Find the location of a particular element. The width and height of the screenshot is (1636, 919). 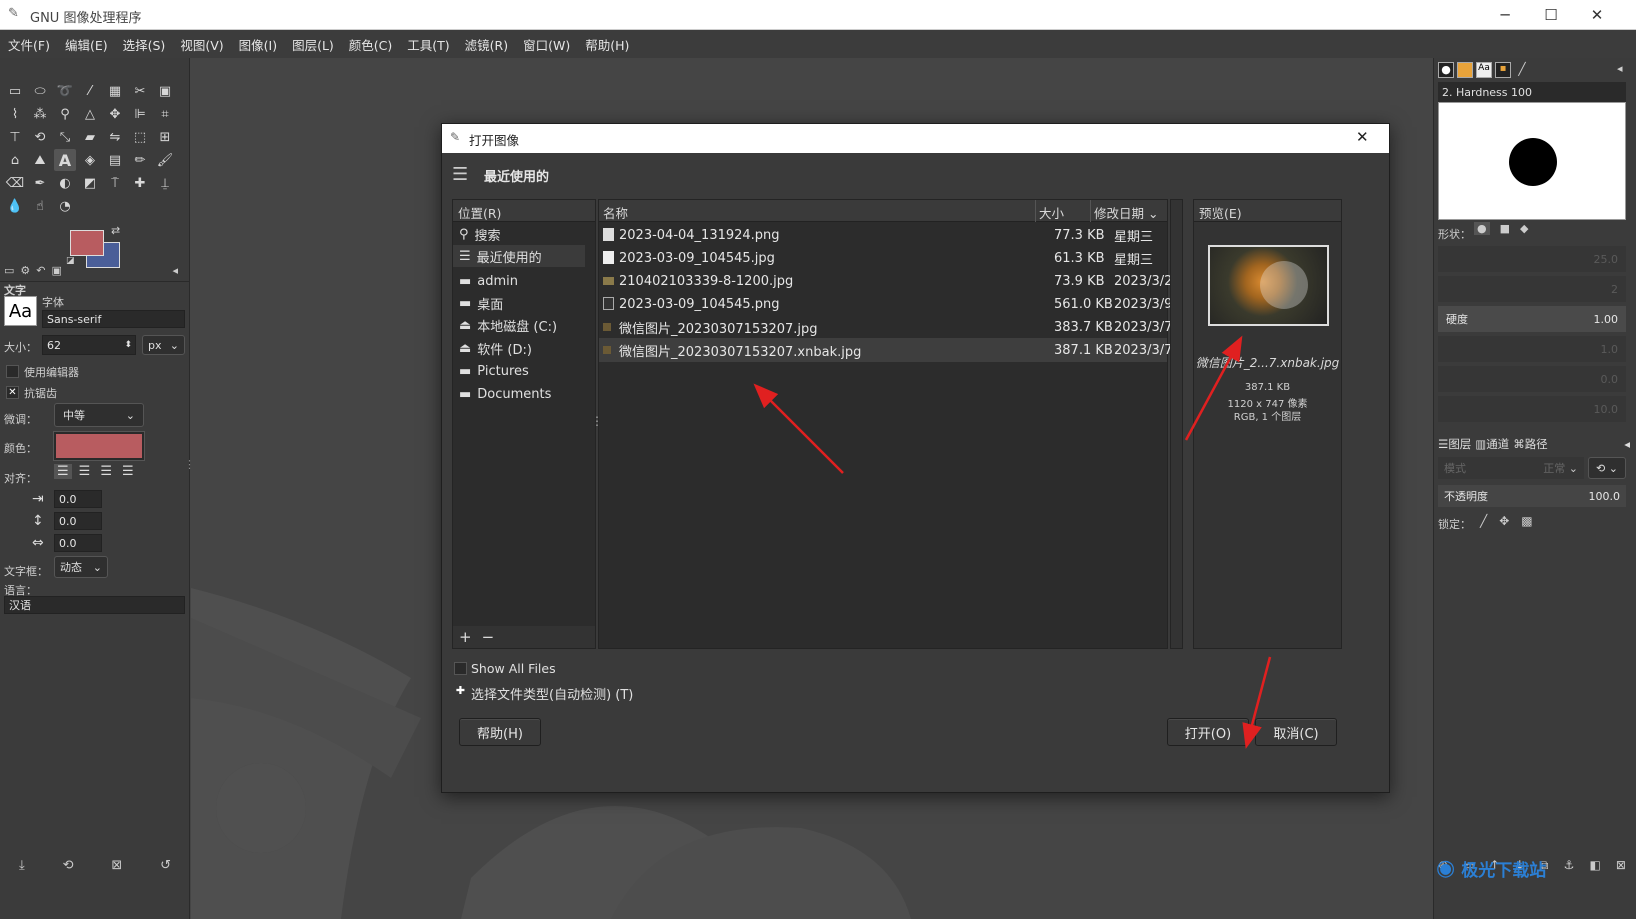

color-picker-tool-icon: ⁂ is located at coordinates (40, 114).